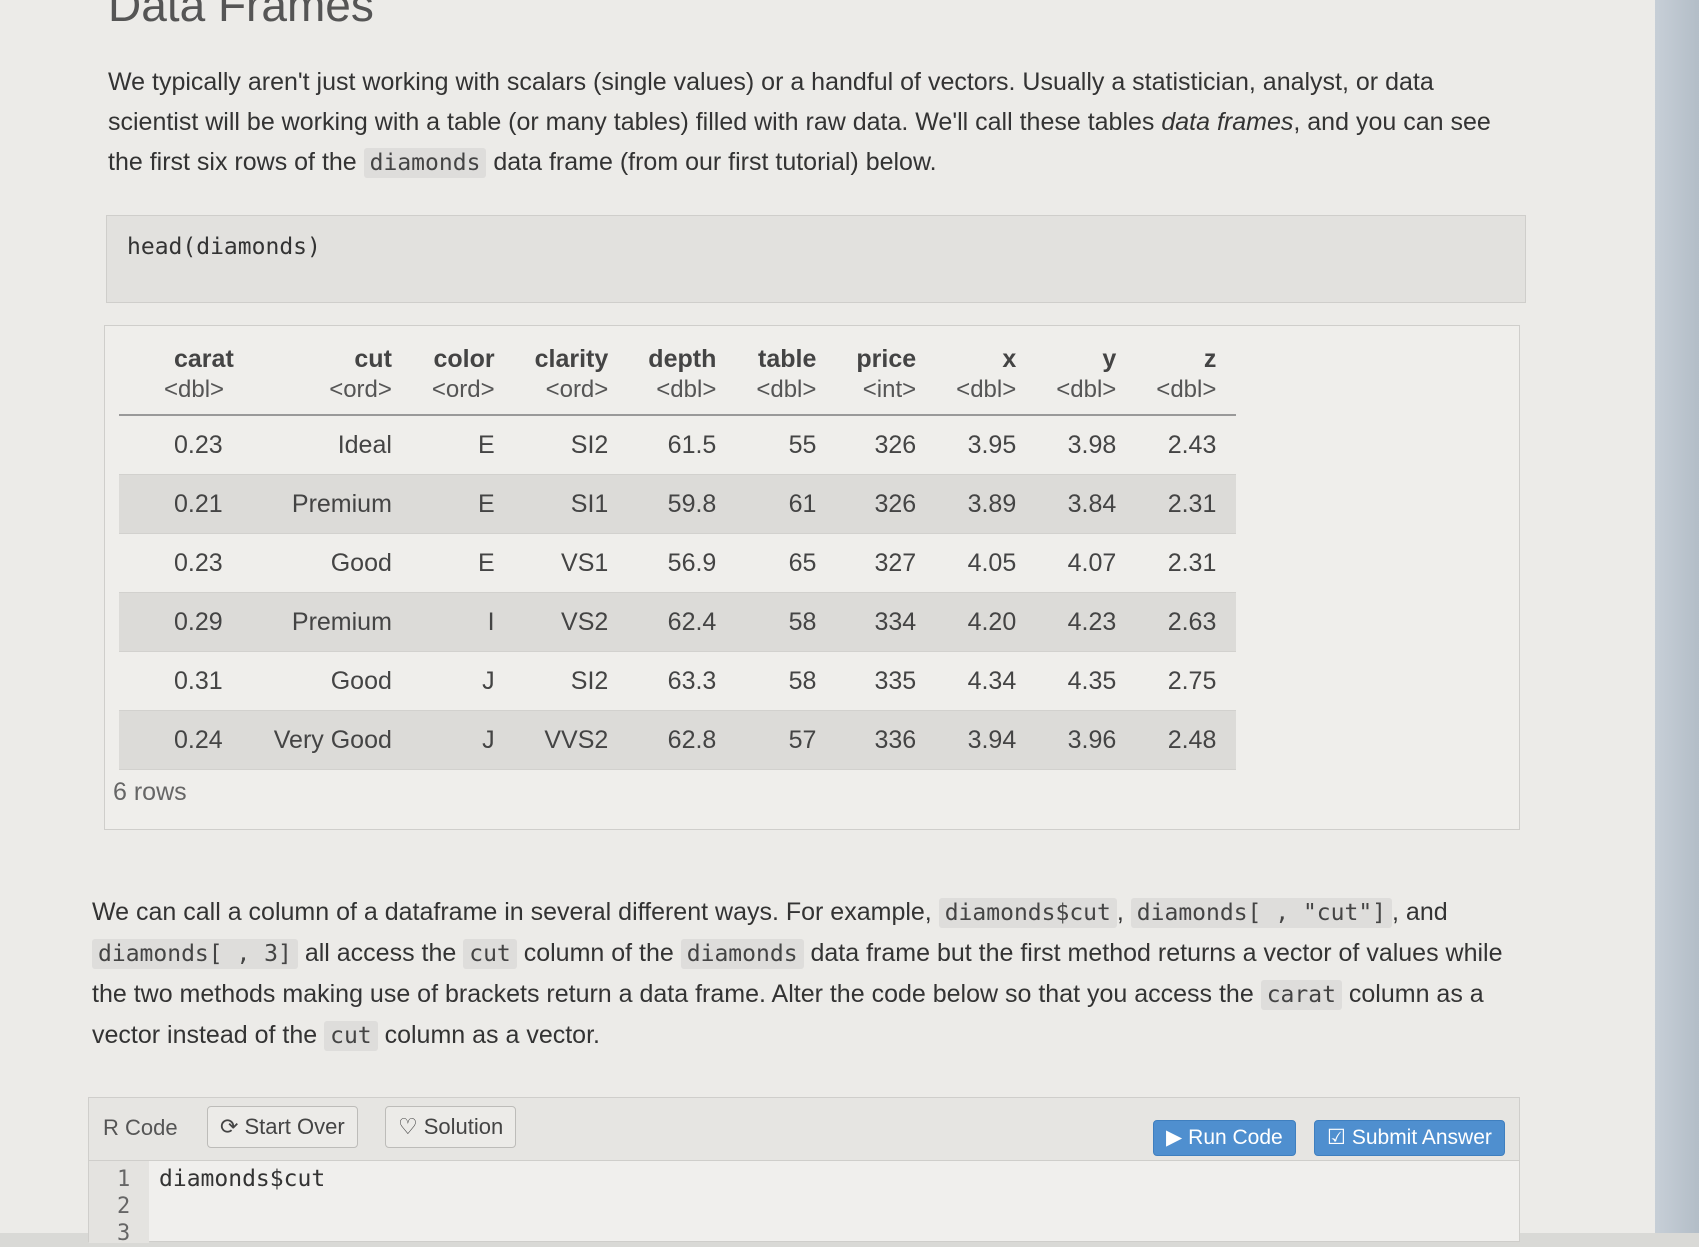  What do you see at coordinates (1086, 681) in the screenshot?
I see `table-cell: 4.35` at bounding box center [1086, 681].